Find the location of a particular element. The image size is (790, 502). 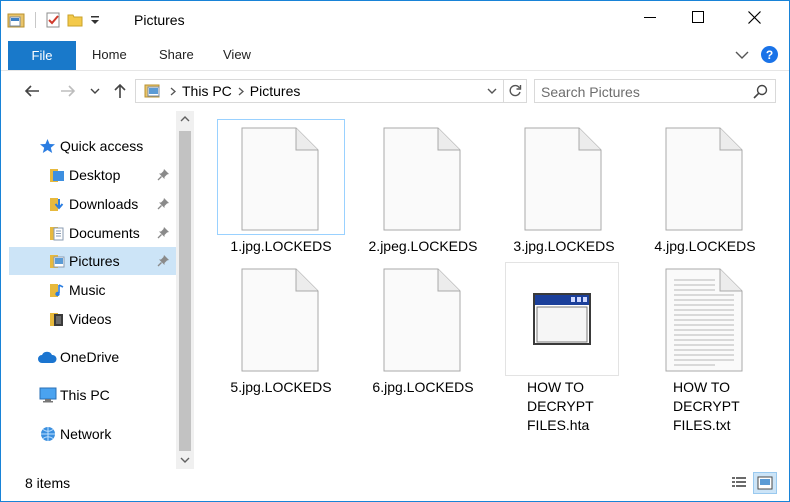

sidebar-item-label: Music is located at coordinates (87, 290).